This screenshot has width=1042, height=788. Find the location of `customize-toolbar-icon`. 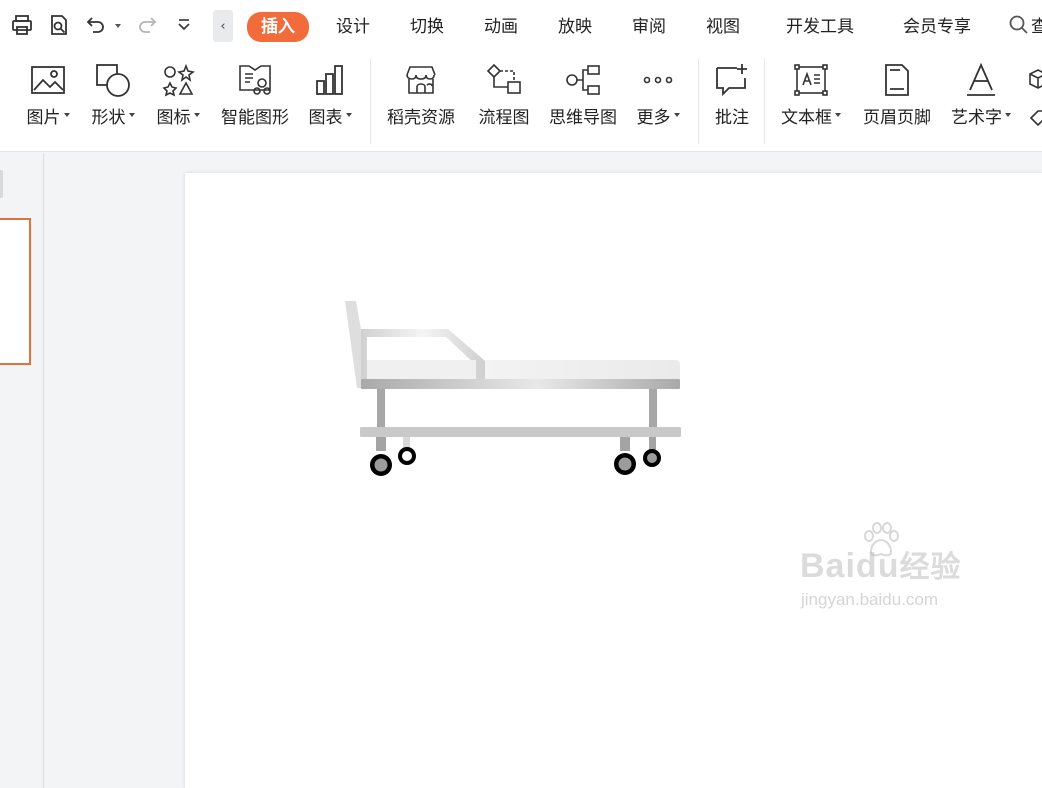

customize-toolbar-icon is located at coordinates (184, 25).